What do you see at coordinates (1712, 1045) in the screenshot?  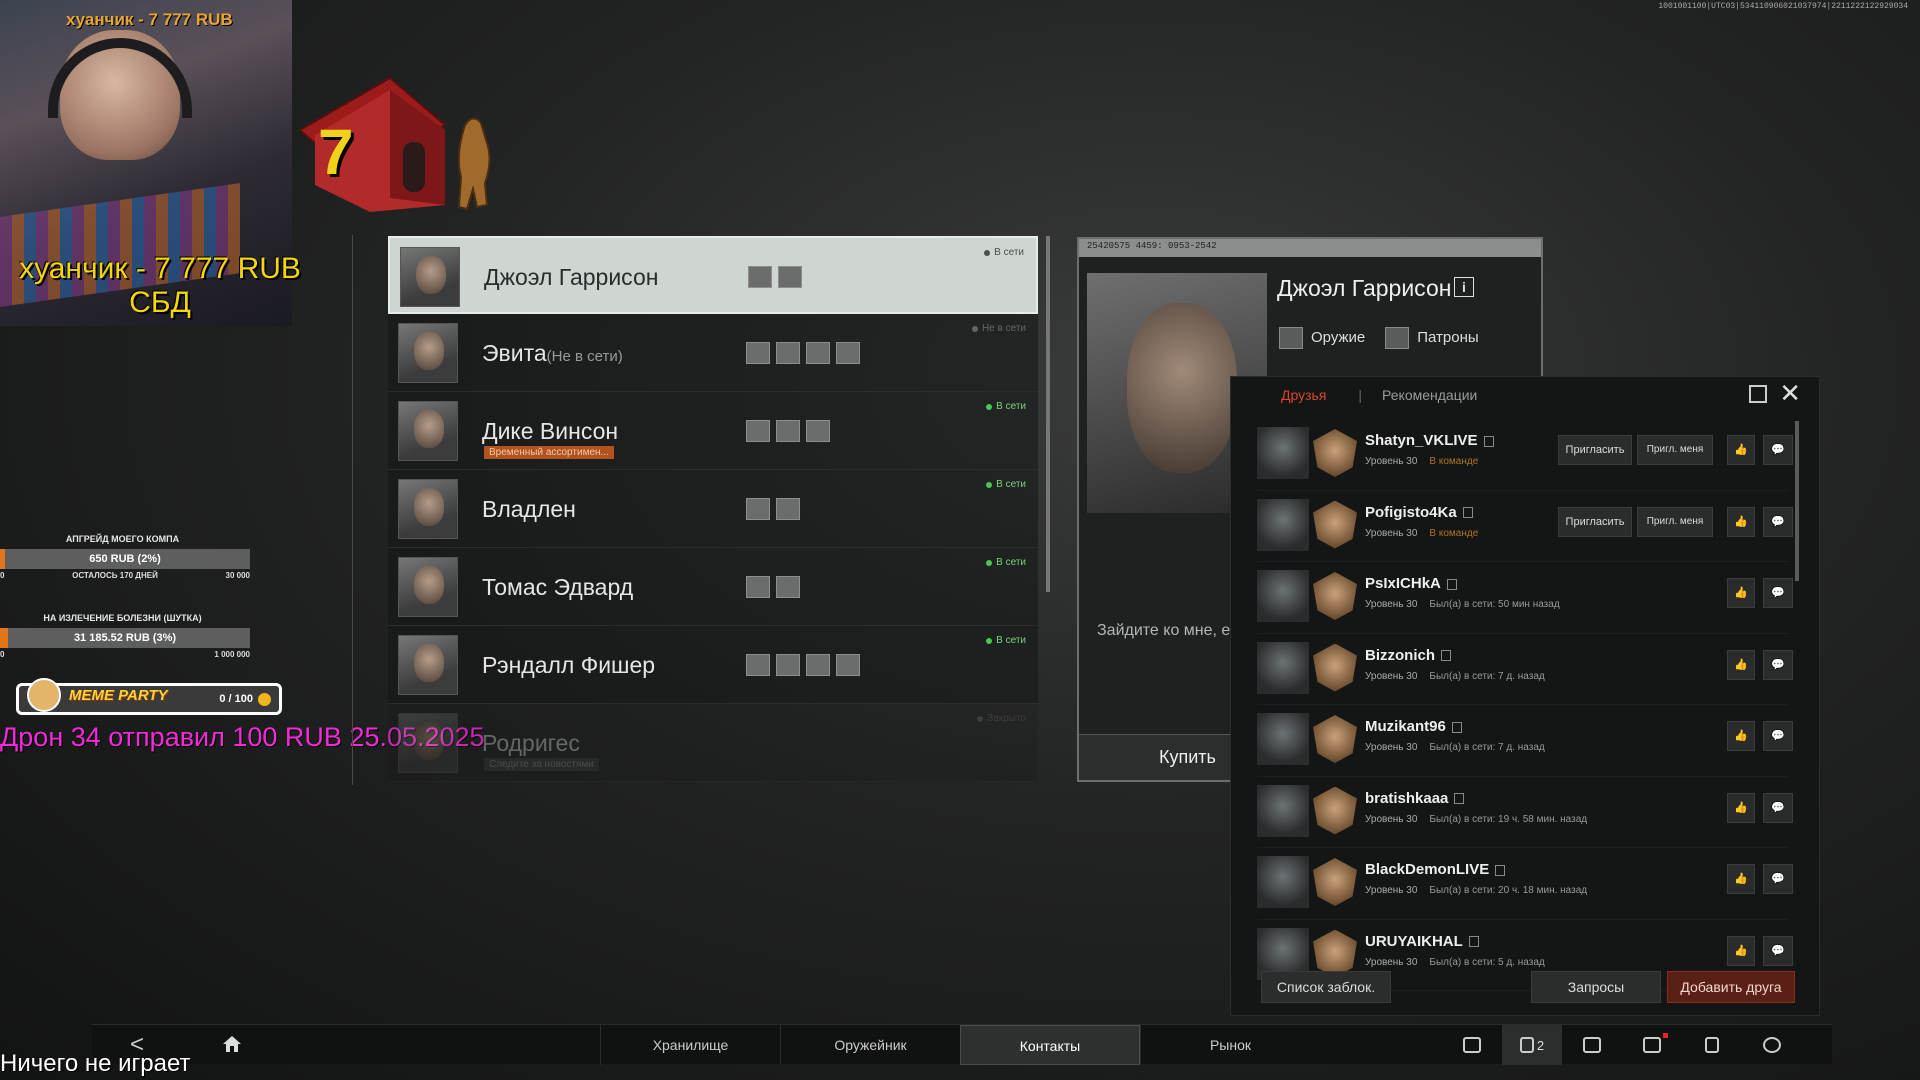 I see `tasks-icon` at bounding box center [1712, 1045].